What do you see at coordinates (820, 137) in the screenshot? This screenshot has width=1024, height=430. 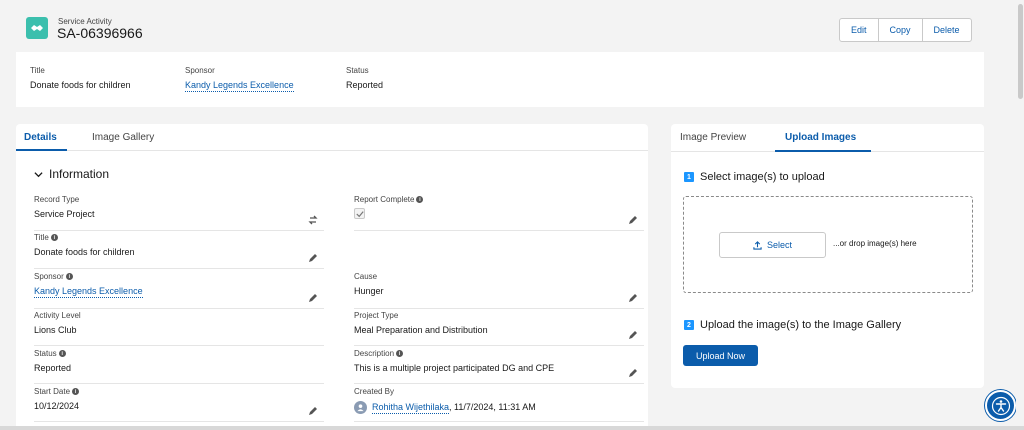 I see `tab-upload-images: Upload Images` at bounding box center [820, 137].